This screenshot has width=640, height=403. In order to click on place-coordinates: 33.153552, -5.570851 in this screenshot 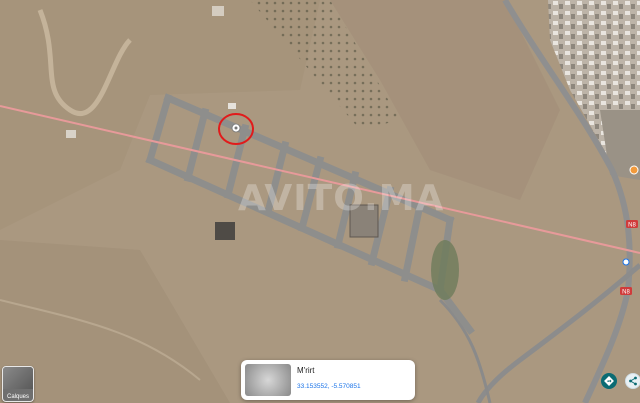, I will do `click(329, 386)`.